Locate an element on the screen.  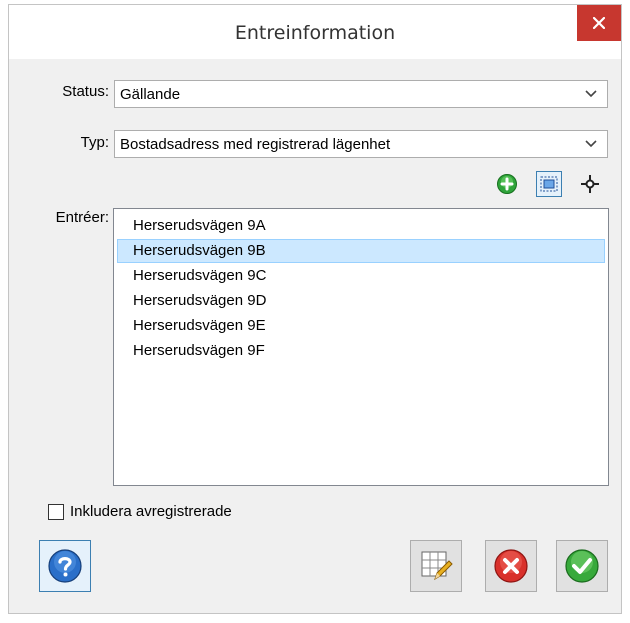
ok-icon is located at coordinates (582, 566).